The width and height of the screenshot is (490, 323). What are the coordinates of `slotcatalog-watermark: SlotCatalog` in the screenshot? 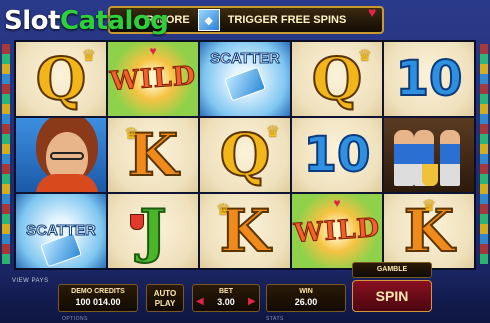 It's located at (86, 21).